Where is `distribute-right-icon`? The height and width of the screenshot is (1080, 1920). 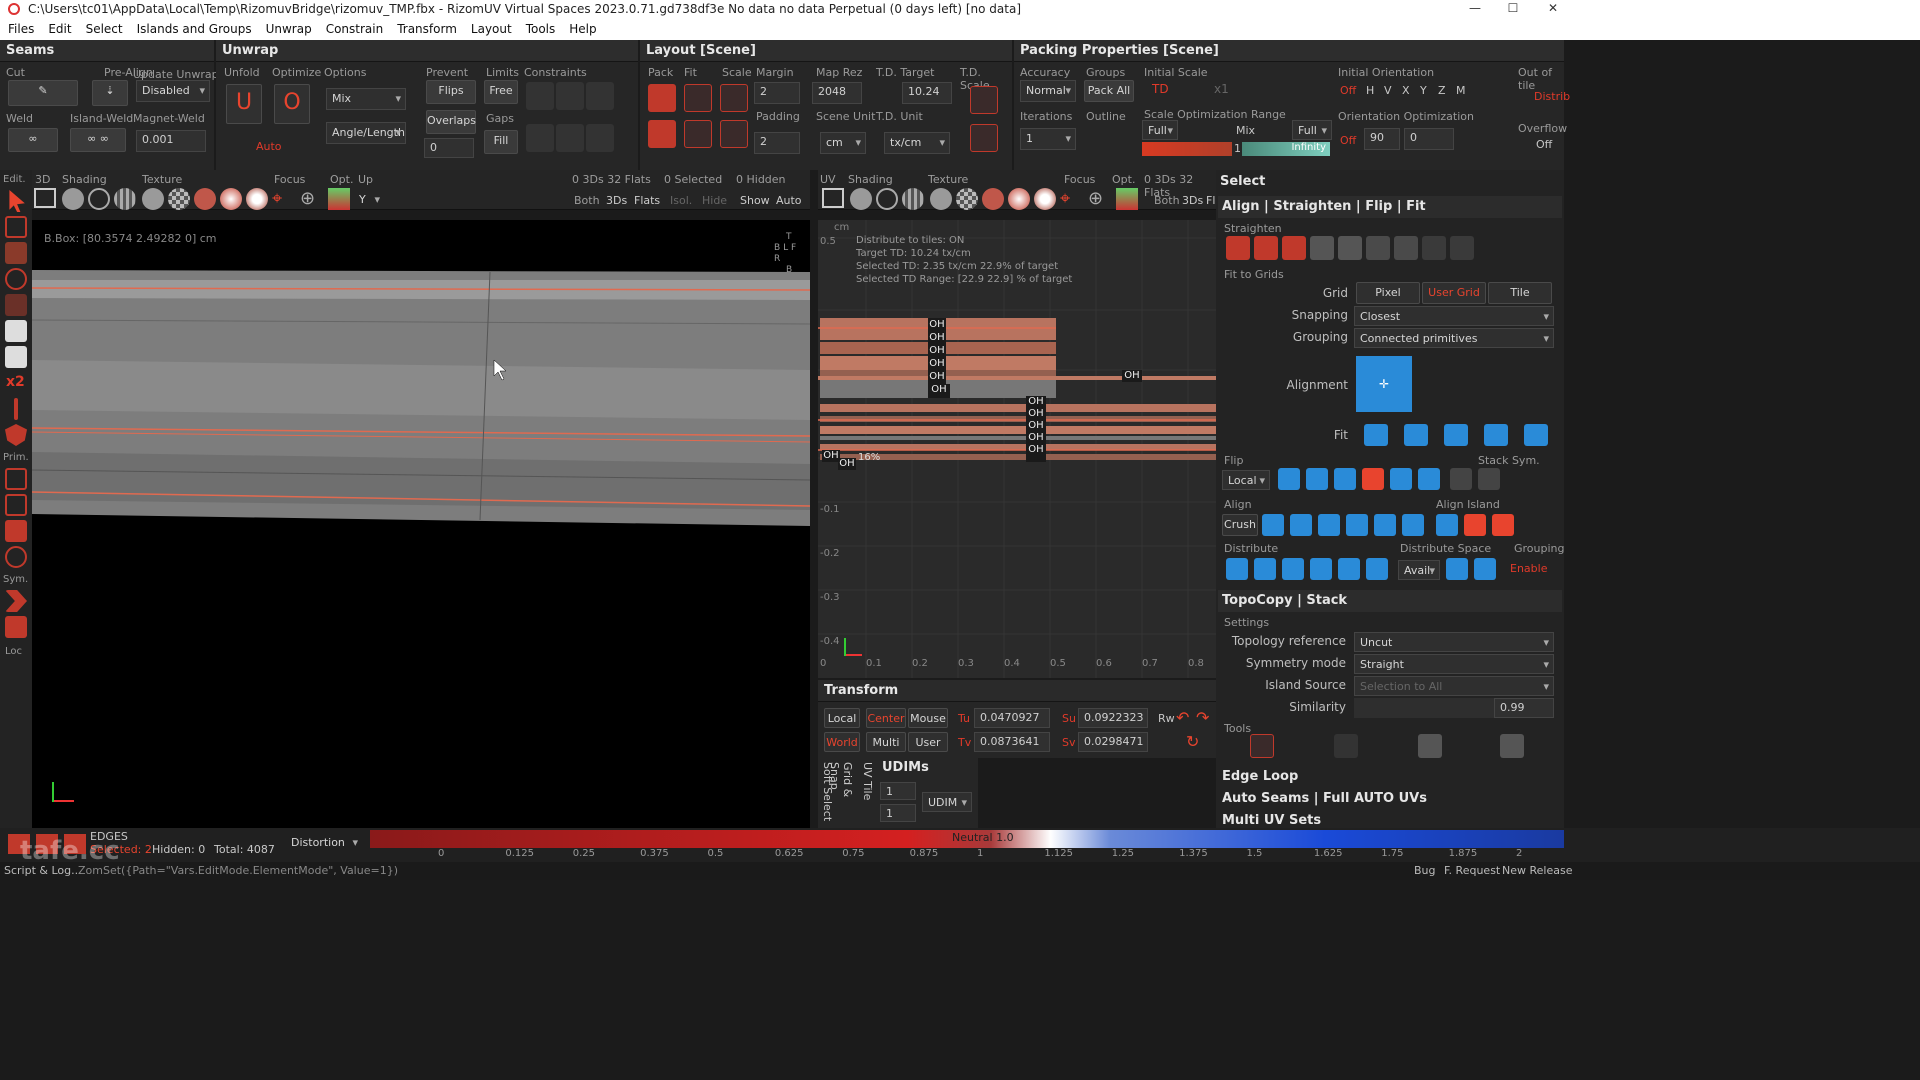
distribute-right-icon is located at coordinates (1293, 569).